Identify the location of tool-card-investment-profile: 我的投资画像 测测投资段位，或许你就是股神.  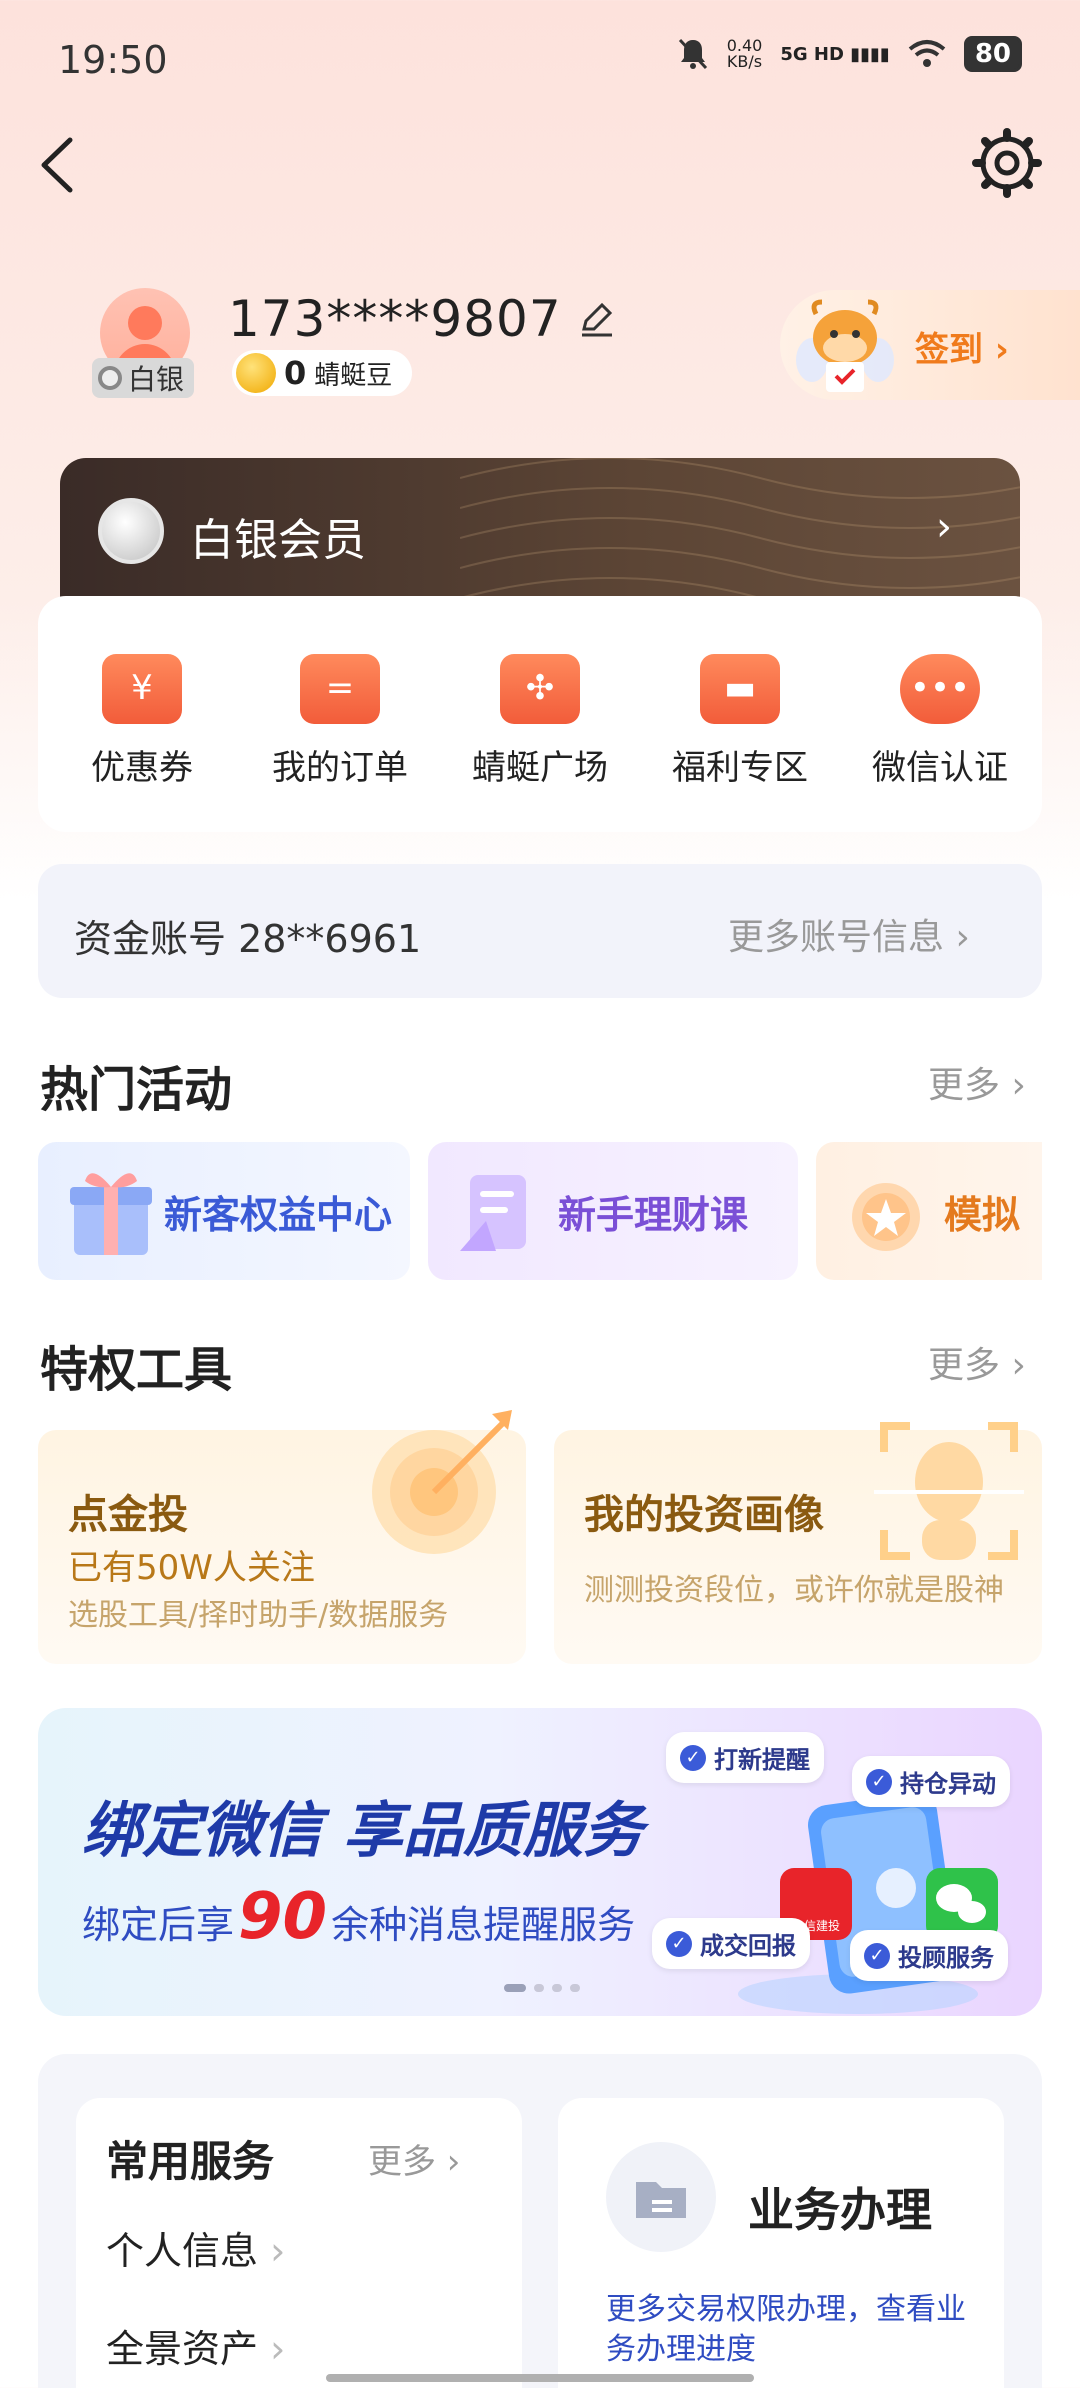
(798, 1543).